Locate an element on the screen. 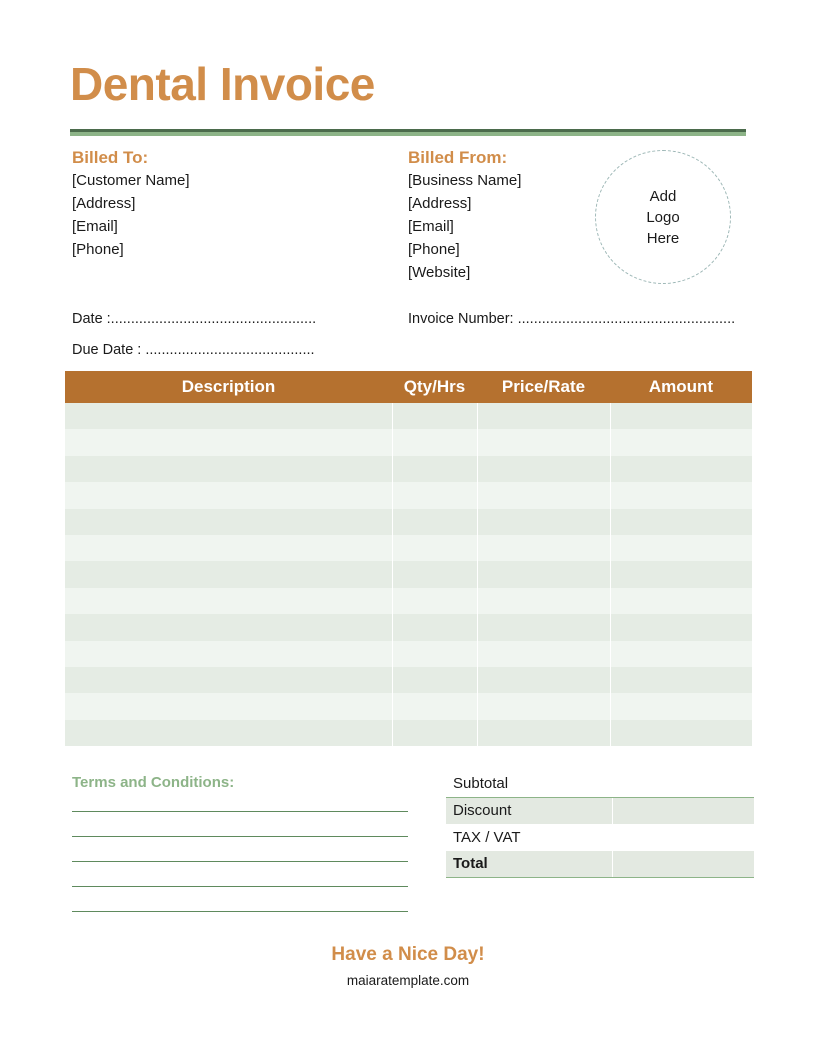 The height and width of the screenshot is (1052, 816). items-header-row: Description Qty/Hrs Price/Rate Amount is located at coordinates (408, 387).